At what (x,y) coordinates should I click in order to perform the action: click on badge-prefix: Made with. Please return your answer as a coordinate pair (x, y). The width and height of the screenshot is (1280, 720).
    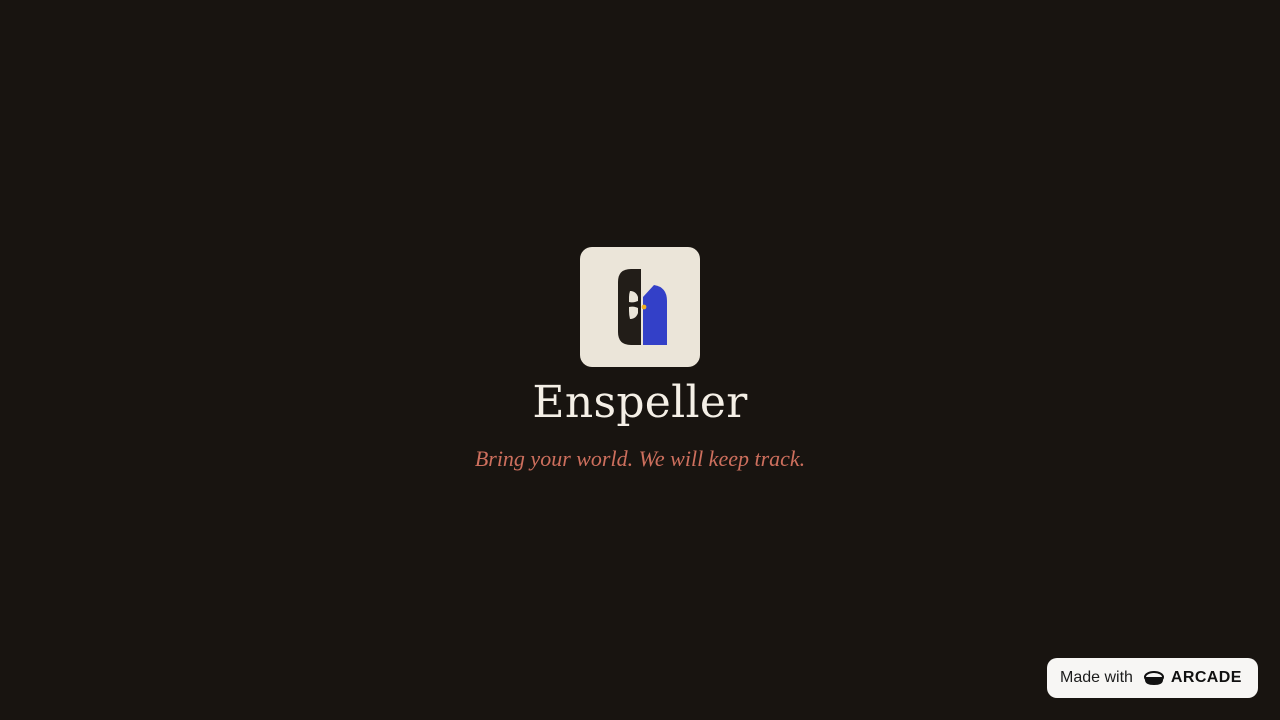
    Looking at the image, I should click on (1096, 677).